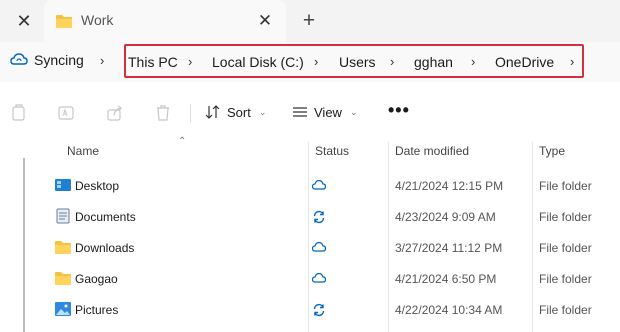 The image size is (620, 332). Describe the element at coordinates (328, 112) in the screenshot. I see `view-label: View` at that location.